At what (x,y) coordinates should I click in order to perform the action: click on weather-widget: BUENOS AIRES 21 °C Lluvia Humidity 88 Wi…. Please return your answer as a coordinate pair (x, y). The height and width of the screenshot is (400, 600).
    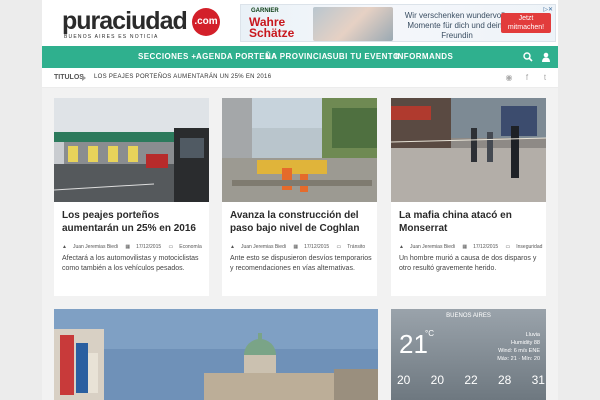
    Looking at the image, I should click on (468, 354).